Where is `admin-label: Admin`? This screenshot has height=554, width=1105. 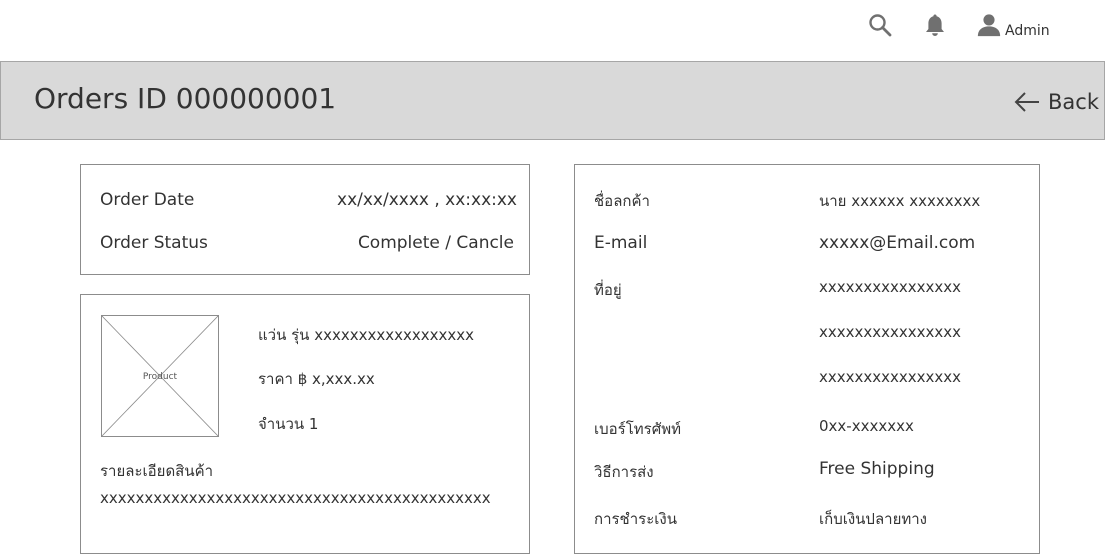
admin-label: Admin is located at coordinates (1027, 31).